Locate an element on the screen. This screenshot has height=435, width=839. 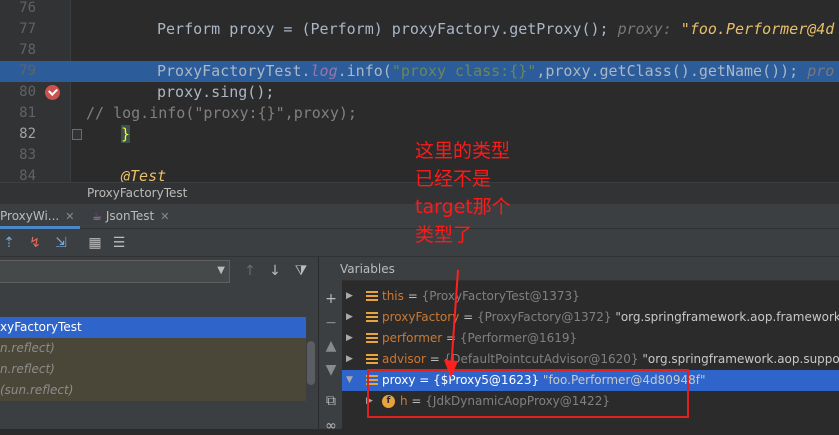
tab-proxy-test: ProxyWi... ✕ is located at coordinates (40, 216).